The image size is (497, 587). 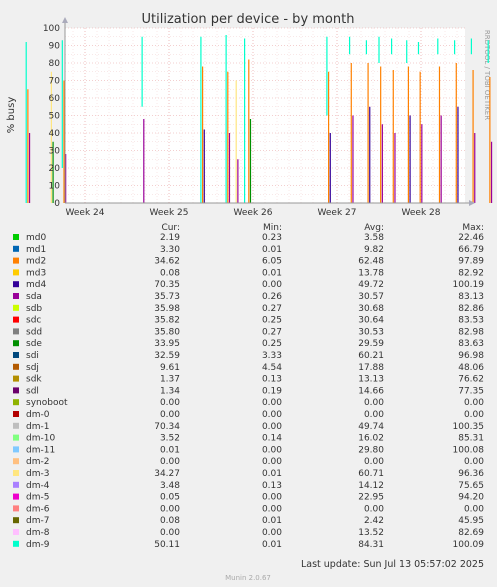 What do you see at coordinates (421, 213) in the screenshot?
I see `x-tick-label: Week 28` at bounding box center [421, 213].